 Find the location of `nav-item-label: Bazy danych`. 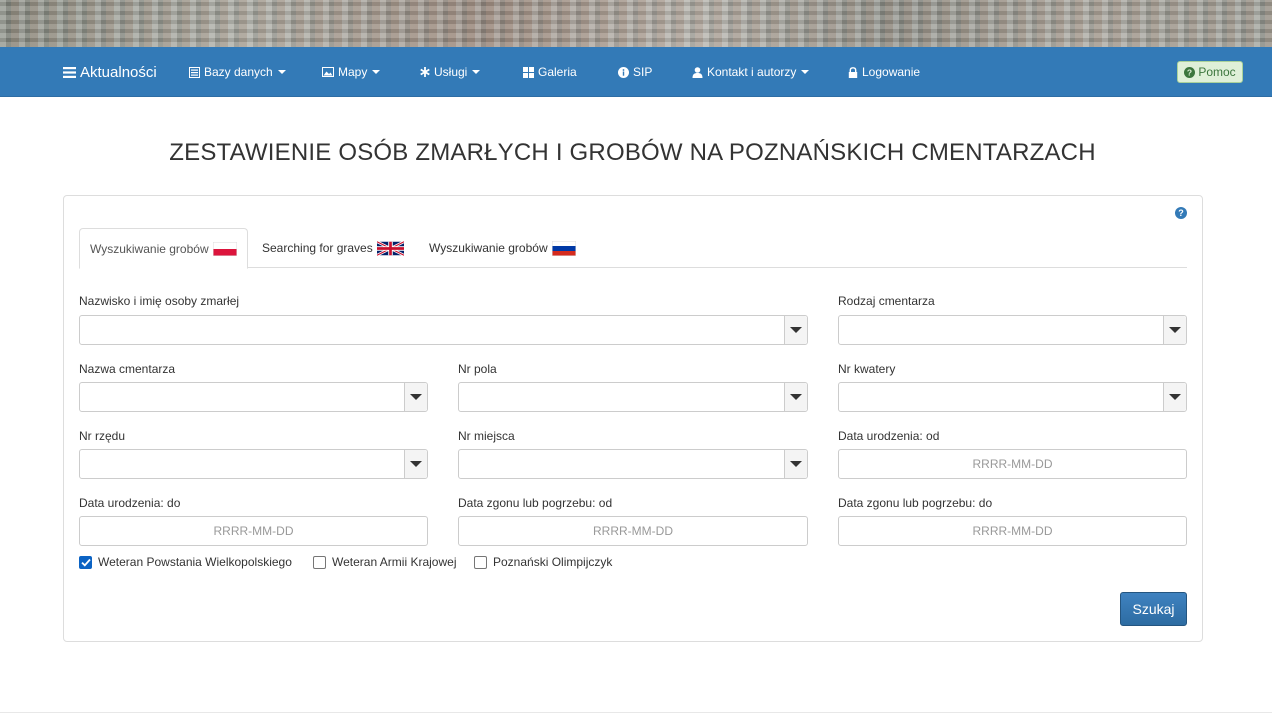

nav-item-label: Bazy danych is located at coordinates (238, 72).